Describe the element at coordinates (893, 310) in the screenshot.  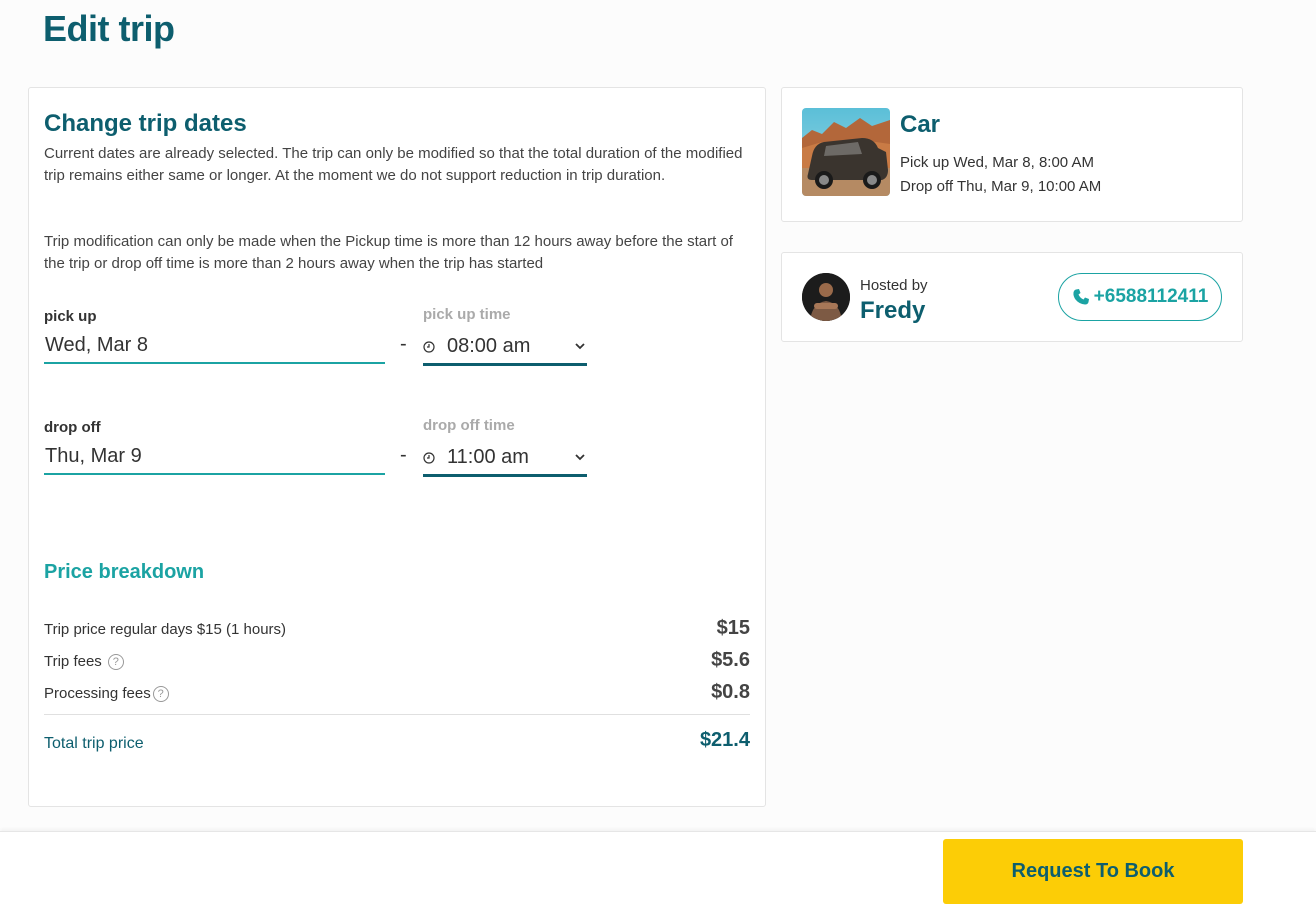
I see `host-name: Fredy` at that location.